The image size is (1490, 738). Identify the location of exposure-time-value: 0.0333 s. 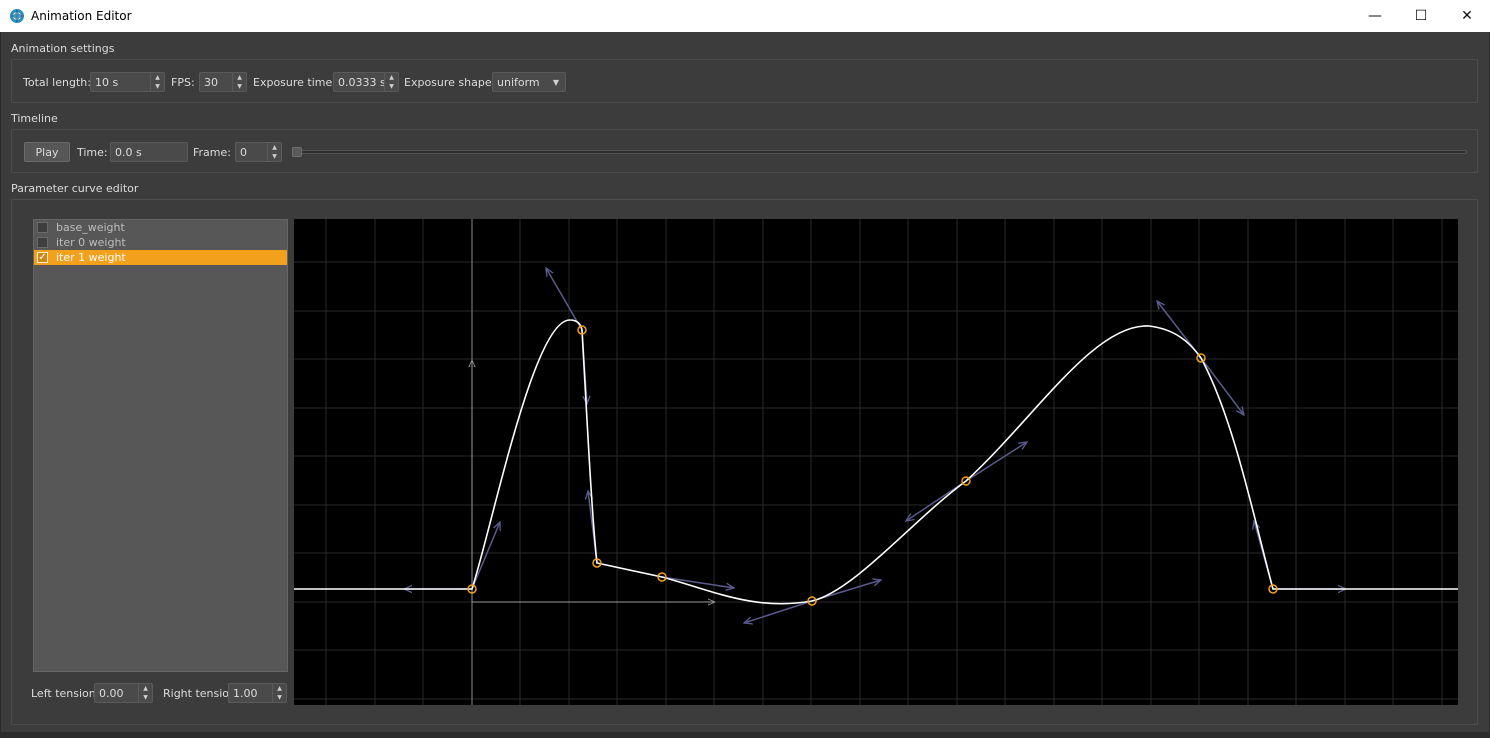
(361, 82).